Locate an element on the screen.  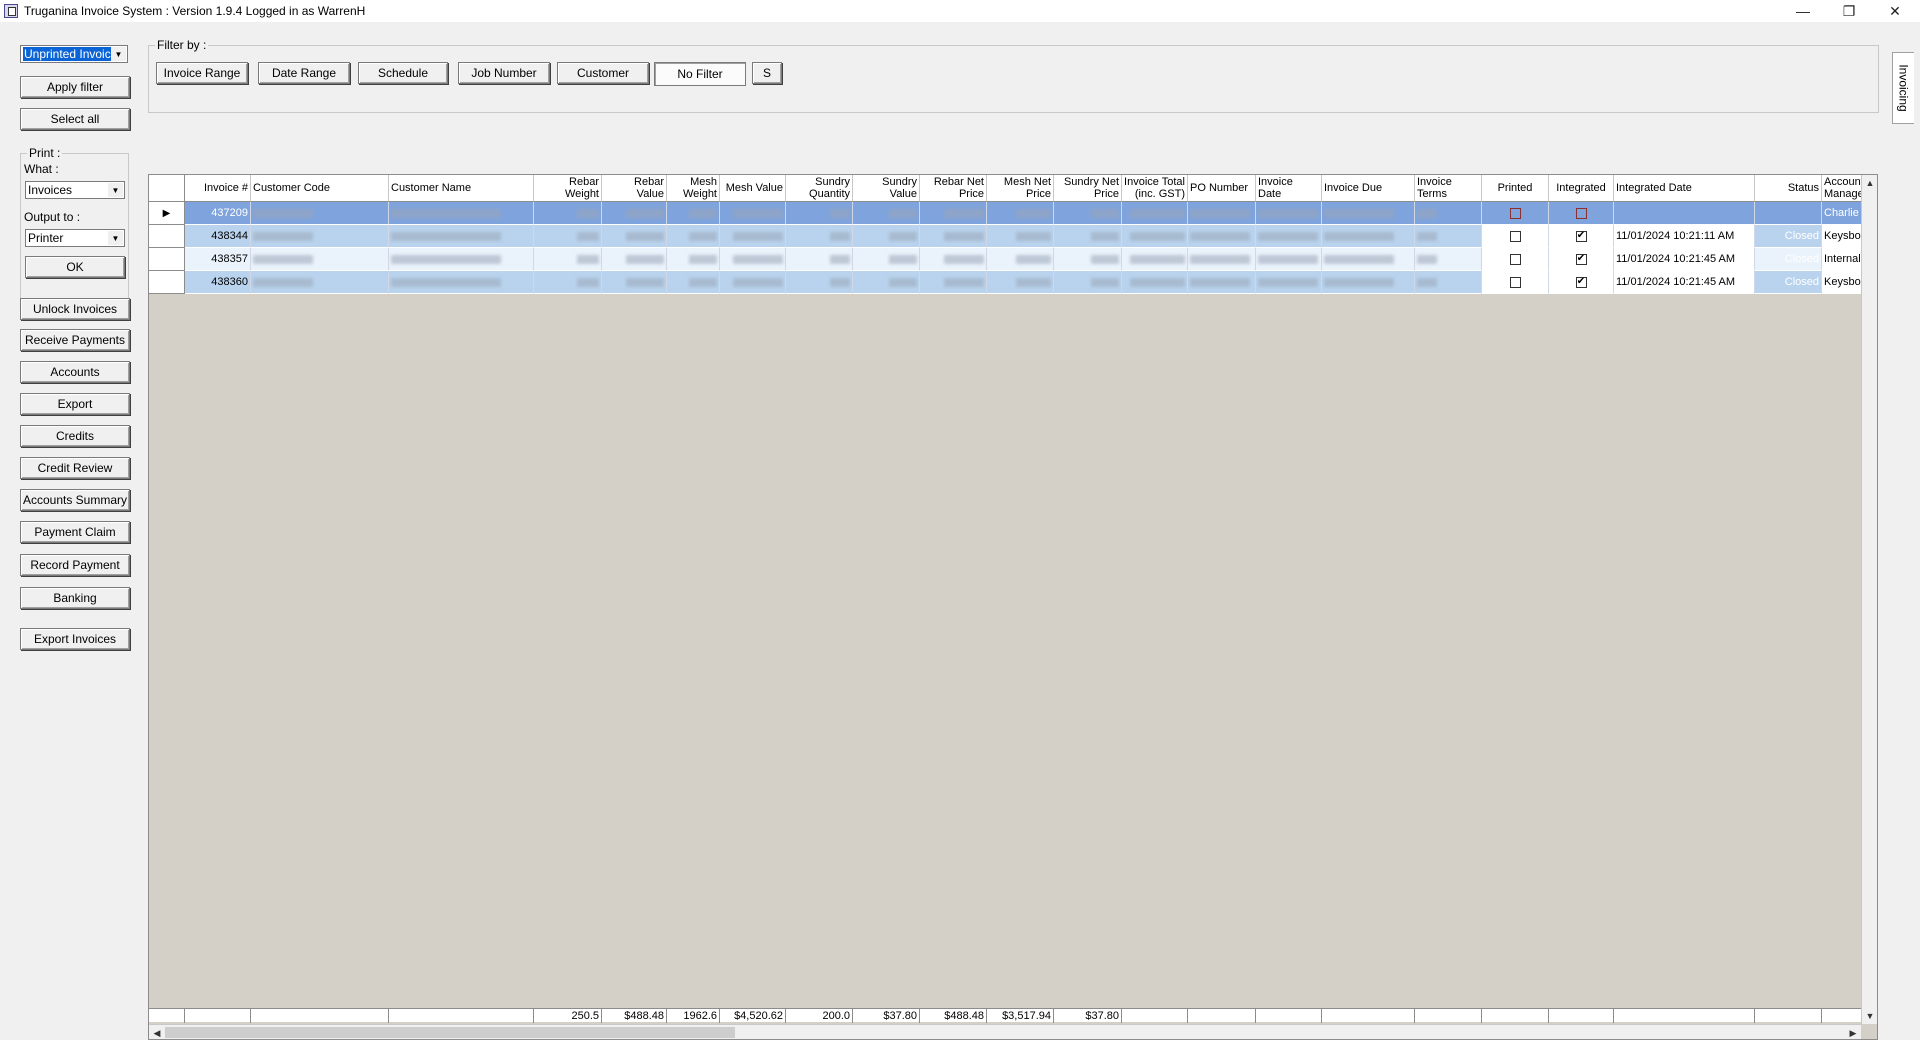
minimize-button: — is located at coordinates (1803, 11).